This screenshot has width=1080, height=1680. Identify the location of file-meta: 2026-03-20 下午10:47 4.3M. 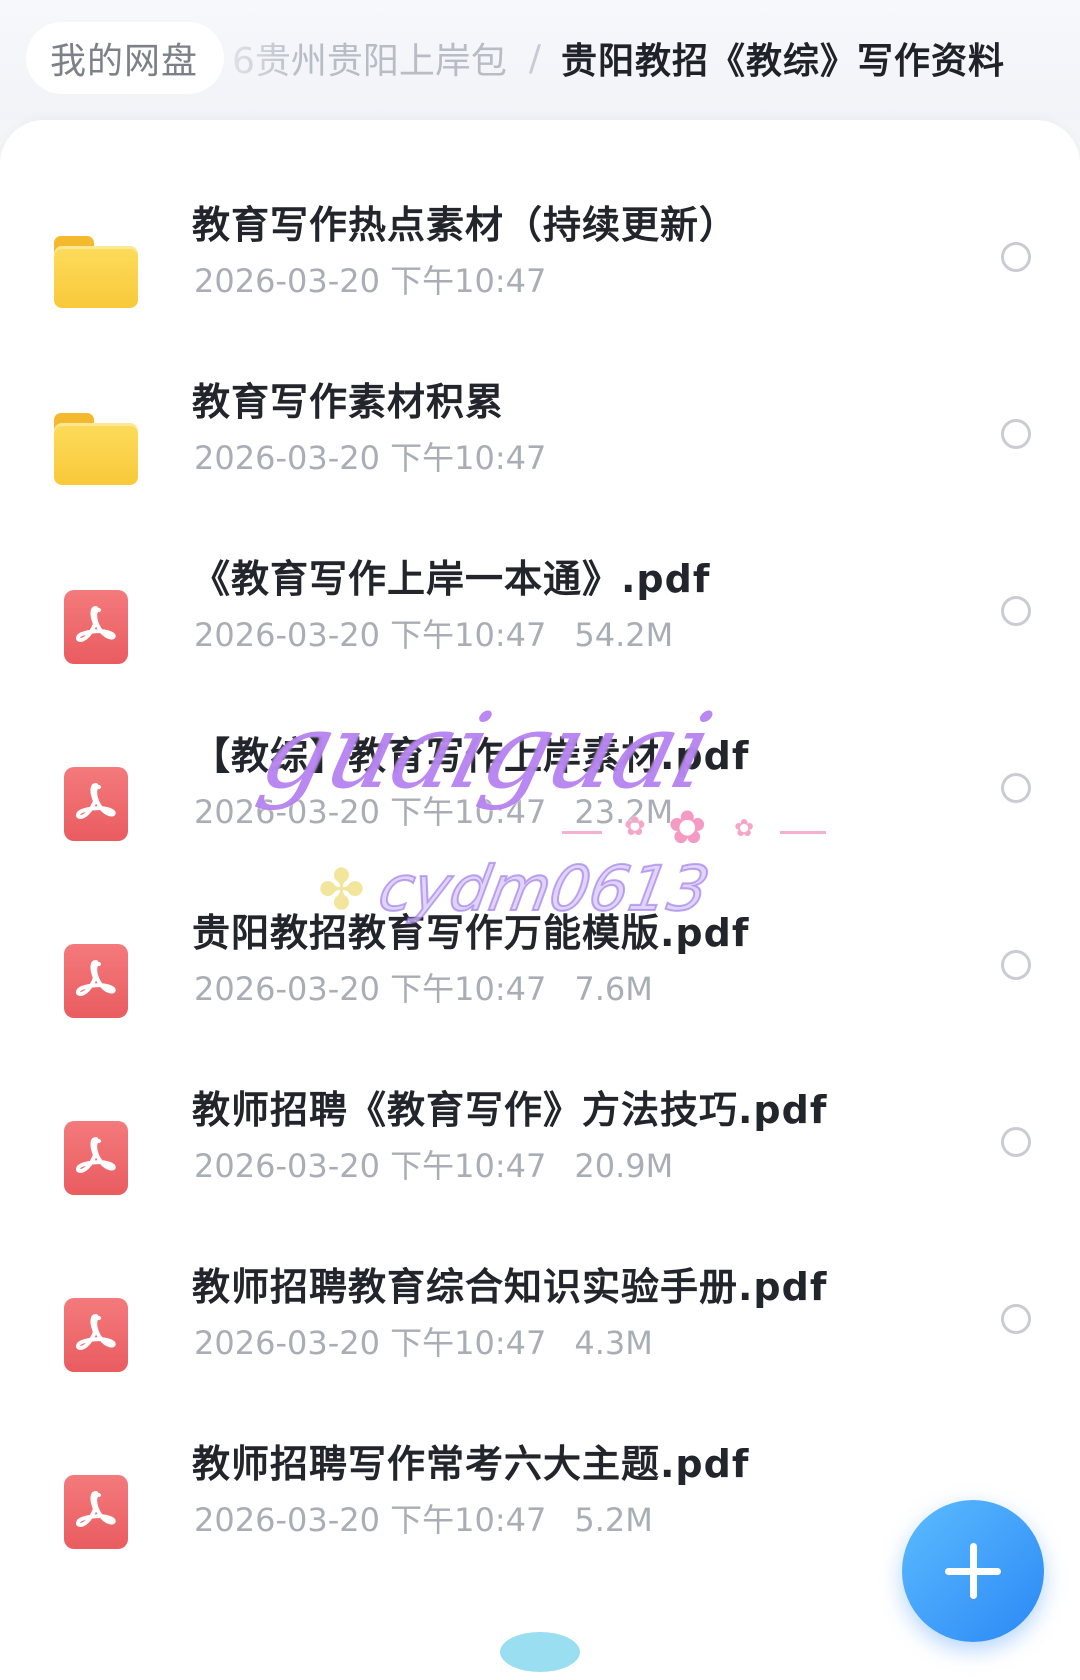
(423, 1341).